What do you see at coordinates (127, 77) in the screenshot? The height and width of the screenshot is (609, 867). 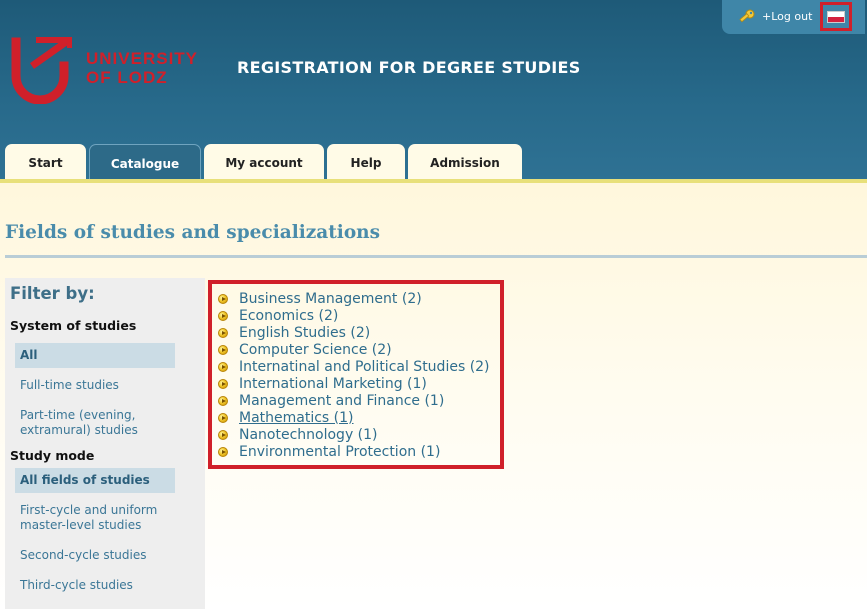 I see `logo-line-2: OF LODZ` at bounding box center [127, 77].